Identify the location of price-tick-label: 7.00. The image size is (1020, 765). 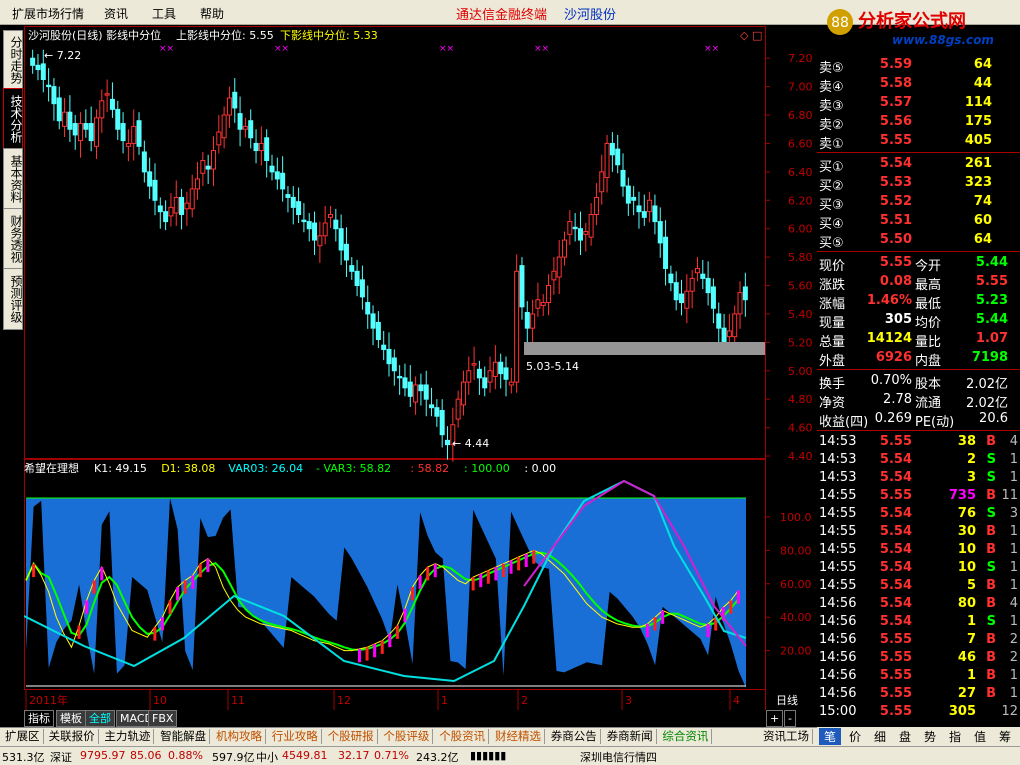
(800, 87).